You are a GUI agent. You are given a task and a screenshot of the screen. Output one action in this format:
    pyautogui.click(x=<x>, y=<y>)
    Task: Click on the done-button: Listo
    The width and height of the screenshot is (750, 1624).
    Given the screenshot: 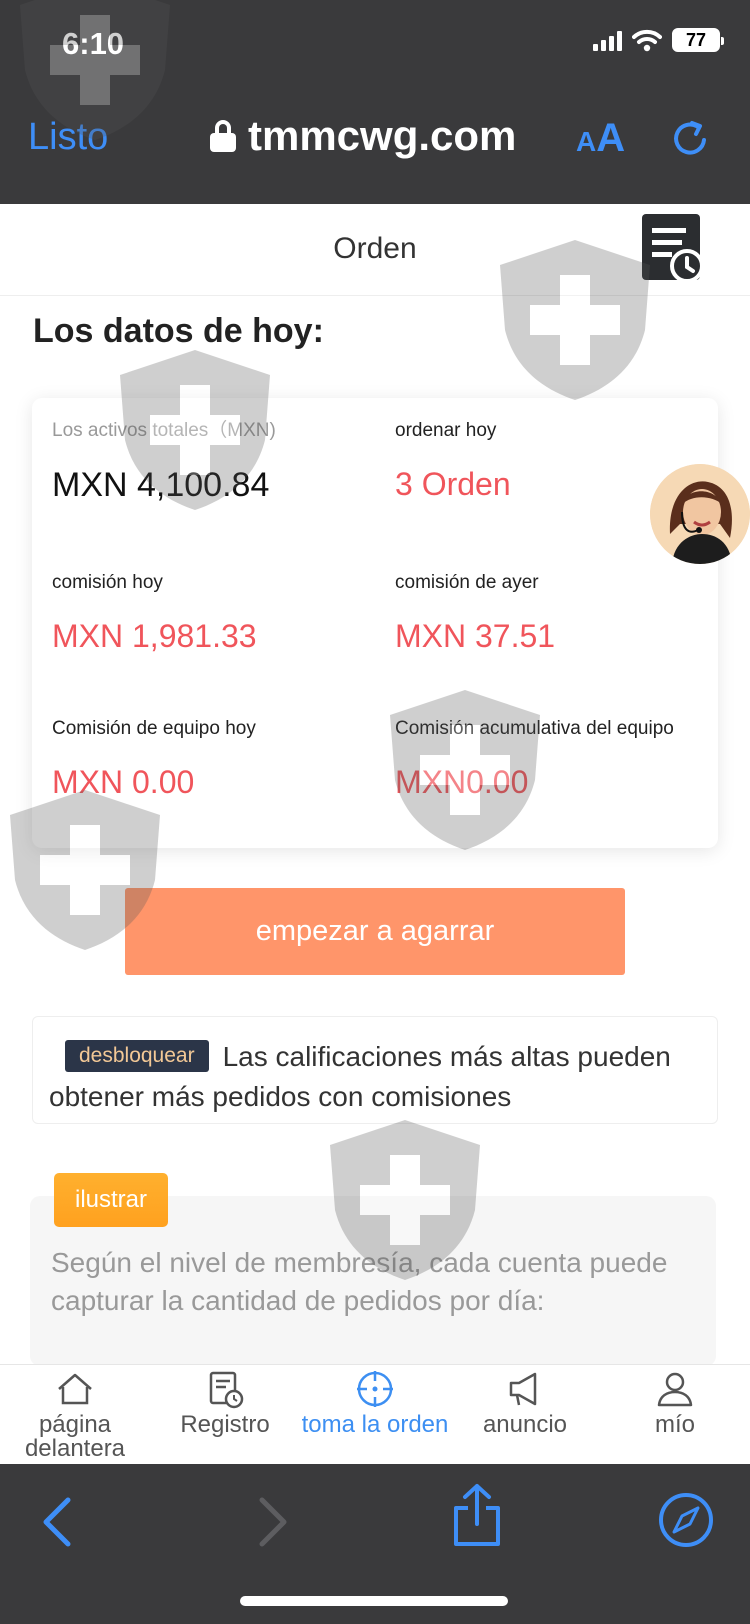 What is the action you would take?
    pyautogui.click(x=68, y=137)
    